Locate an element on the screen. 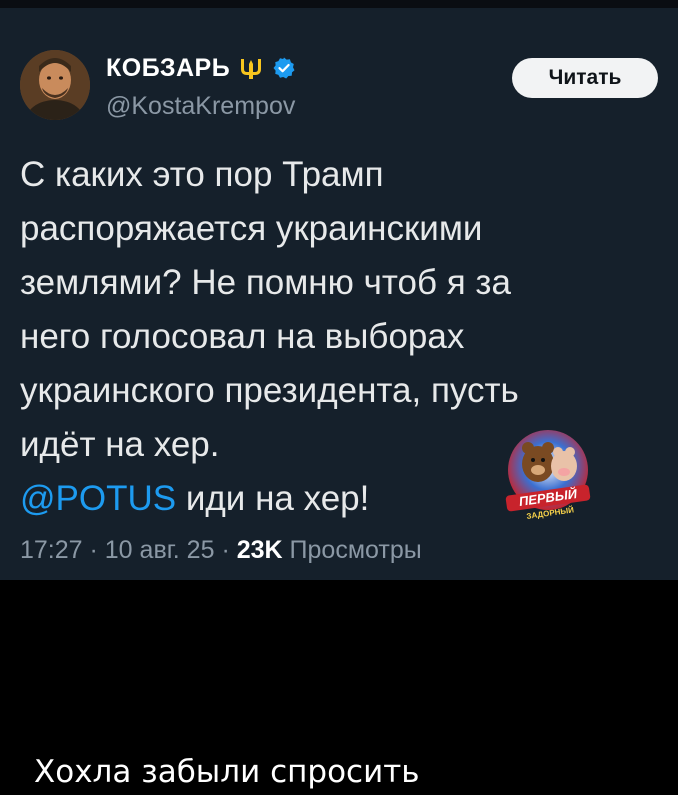 This screenshot has width=678, height=795. tweet-time: 17:27 is located at coordinates (51, 550).